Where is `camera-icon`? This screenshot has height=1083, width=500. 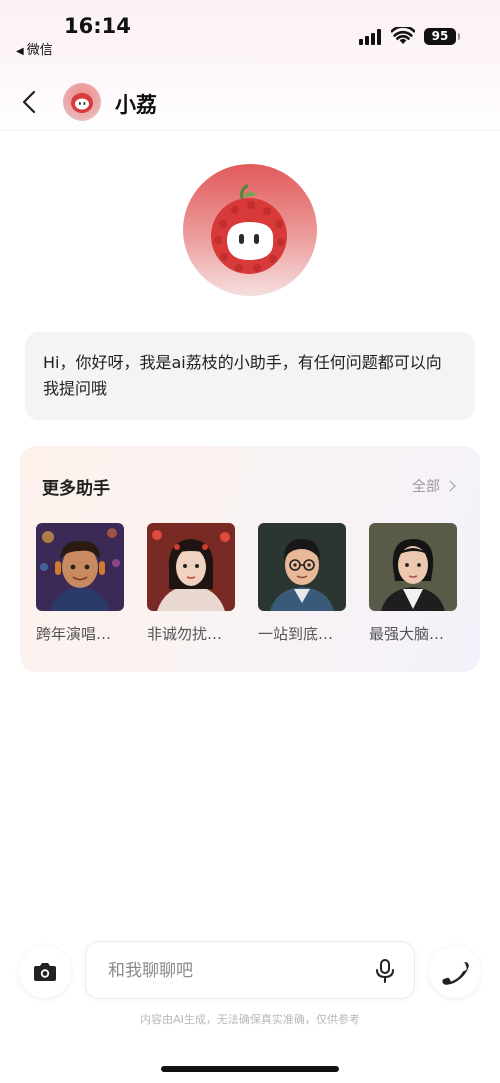 camera-icon is located at coordinates (45, 972).